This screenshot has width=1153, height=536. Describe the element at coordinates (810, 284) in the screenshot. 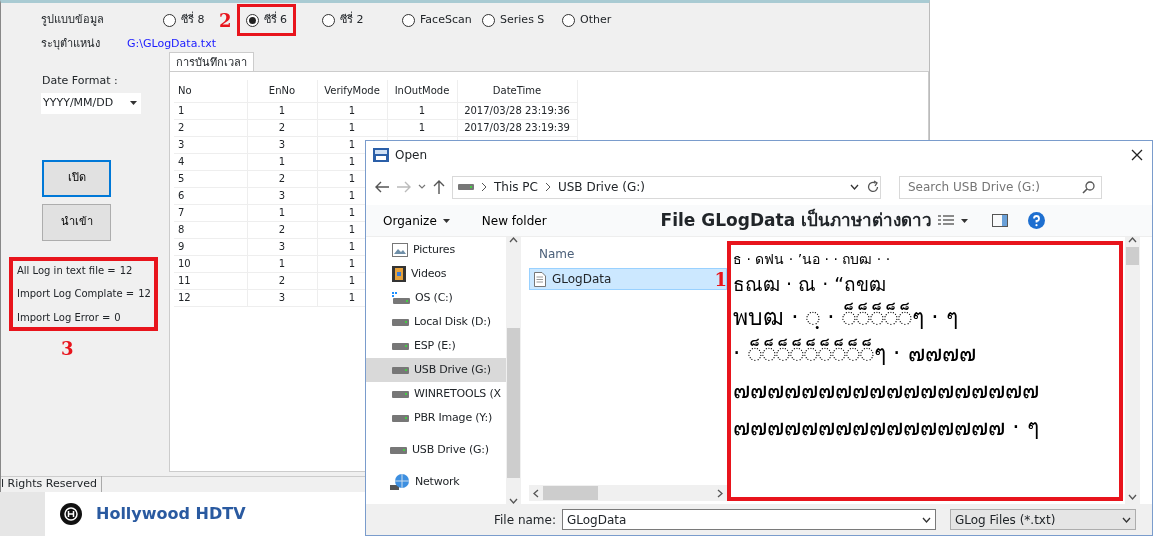

I see `preview-text: ธณฒ · ณ · “ถขฒ` at that location.